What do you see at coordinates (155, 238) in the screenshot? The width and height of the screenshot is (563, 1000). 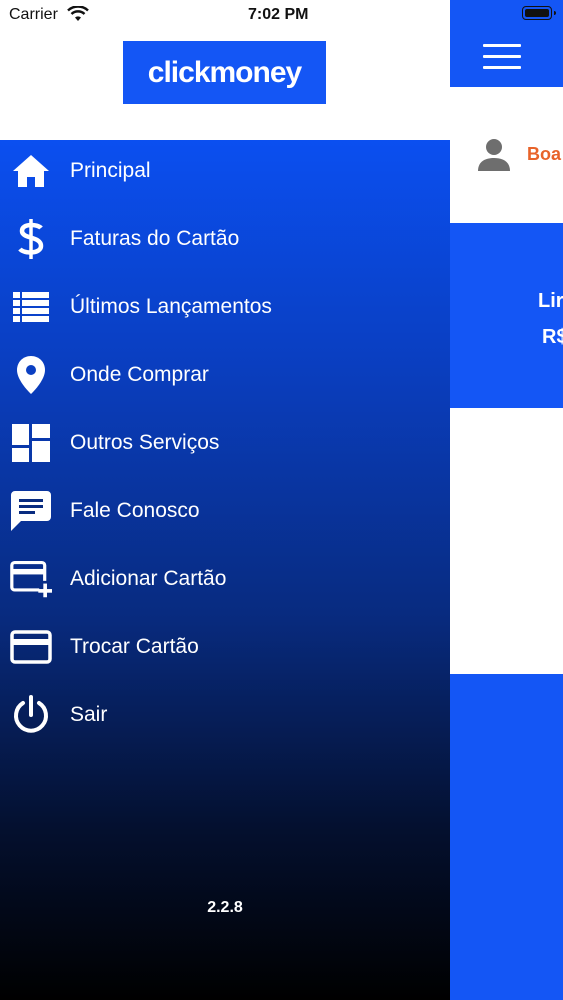 I see `menu-item-label: Faturas do Cartão` at bounding box center [155, 238].